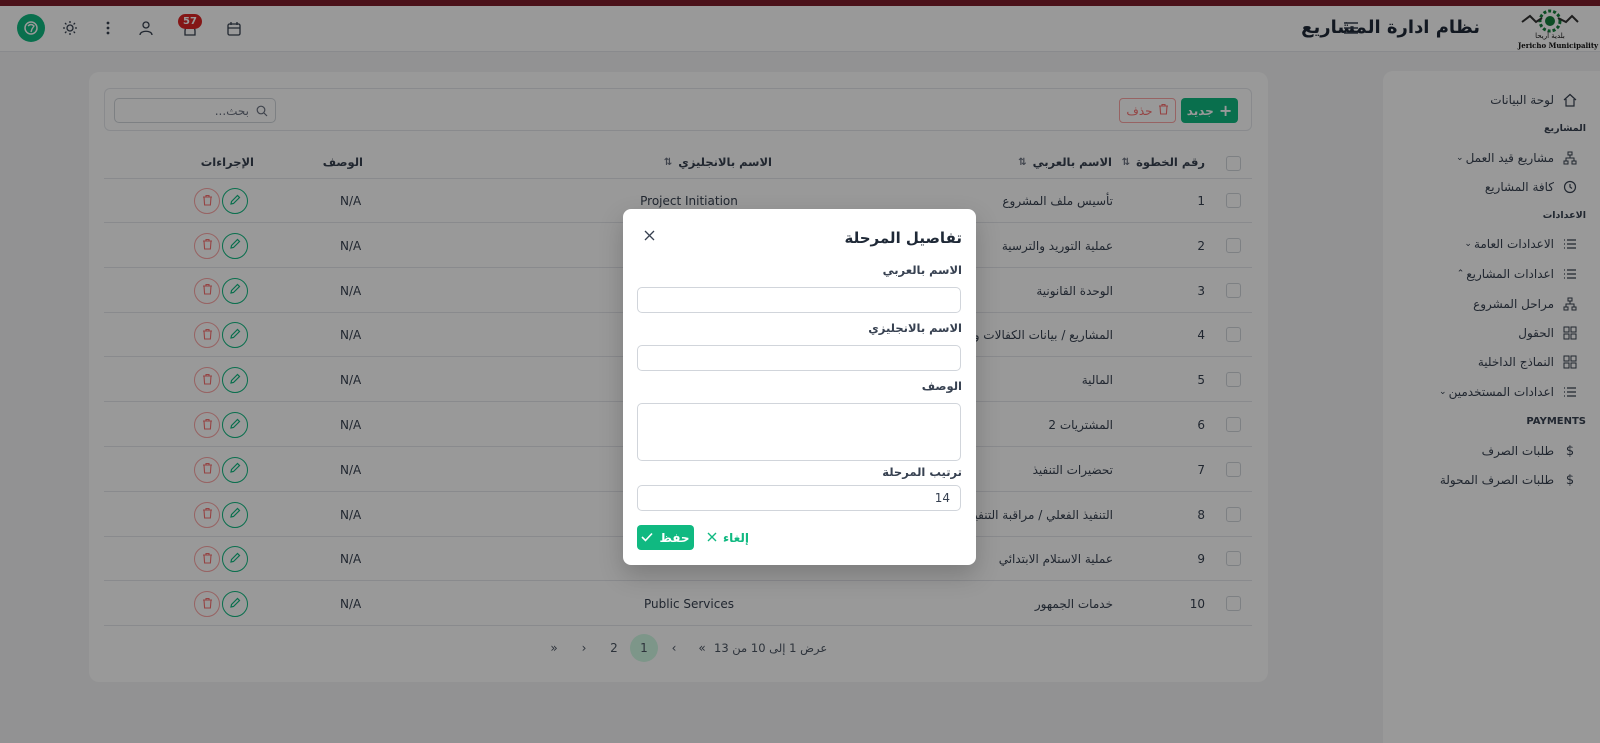 The image size is (1600, 743). I want to click on order-label: ترتيب المرحلة, so click(922, 472).